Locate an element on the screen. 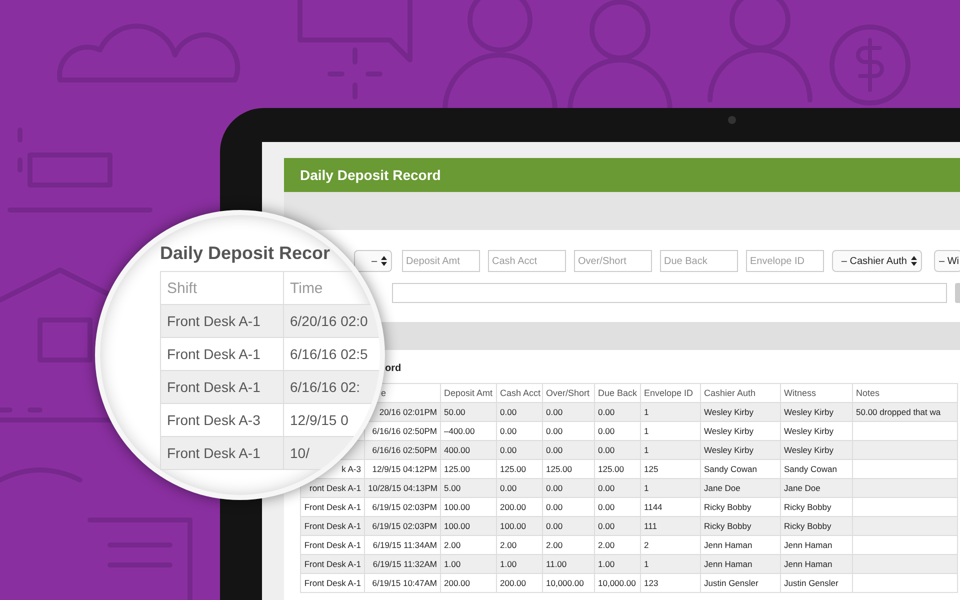 This screenshot has height=600, width=960. table-cell: 50.00 dropped that wa is located at coordinates (898, 412).